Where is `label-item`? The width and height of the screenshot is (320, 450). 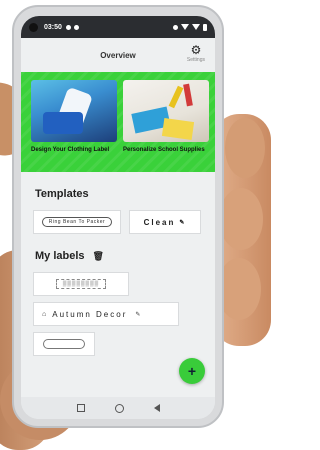
label-item is located at coordinates (64, 344).